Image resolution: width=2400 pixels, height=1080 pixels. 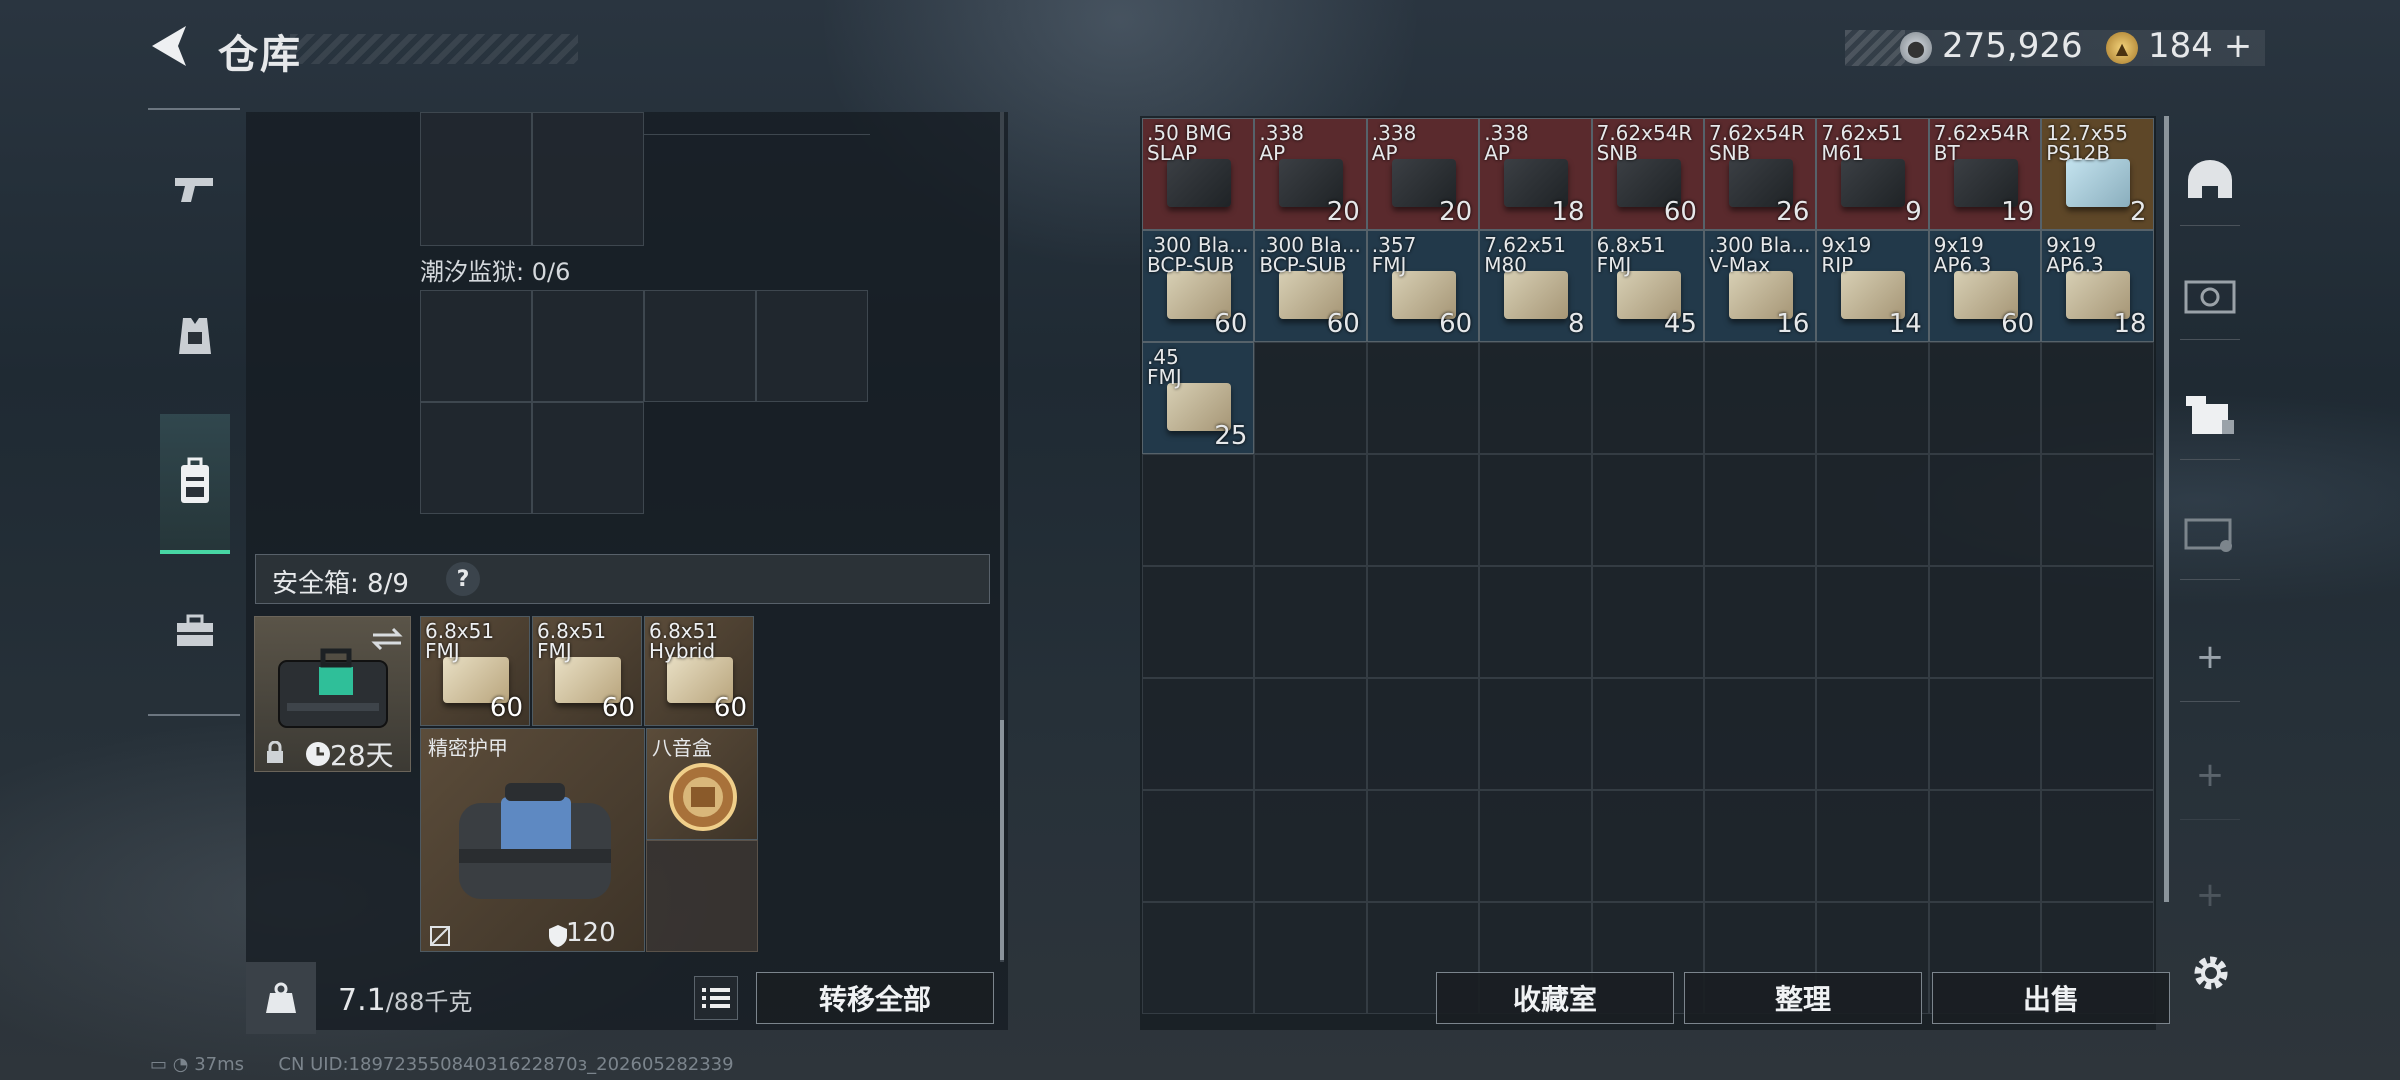 What do you see at coordinates (1985, 286) in the screenshot?
I see `inventory-item: 9x19 AP6.3 60` at bounding box center [1985, 286].